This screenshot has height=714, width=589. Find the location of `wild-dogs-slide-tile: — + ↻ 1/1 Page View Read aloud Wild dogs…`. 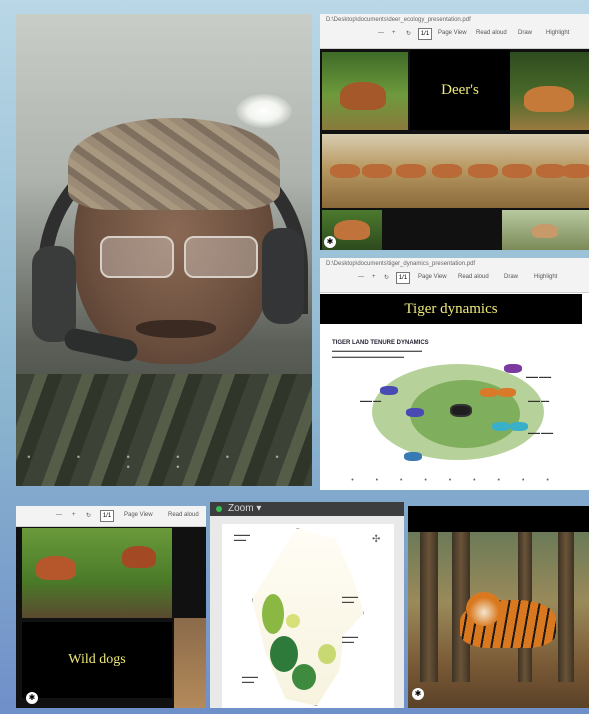

wild-dogs-slide-tile: — + ↻ 1/1 Page View Read aloud Wild dogs… is located at coordinates (111, 607).